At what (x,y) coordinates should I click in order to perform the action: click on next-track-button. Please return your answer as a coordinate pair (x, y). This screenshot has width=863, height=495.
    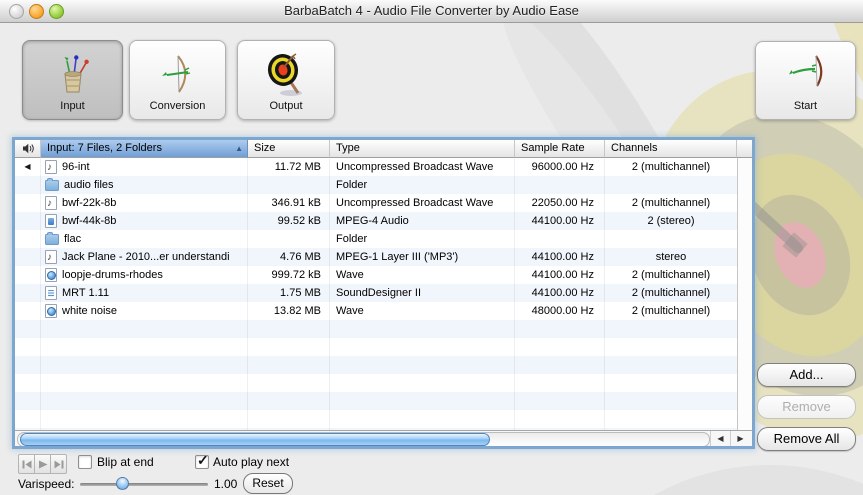
    Looking at the image, I should click on (59, 464).